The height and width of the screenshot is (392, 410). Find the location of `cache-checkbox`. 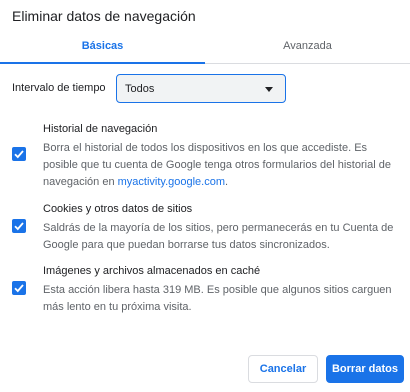

cache-checkbox is located at coordinates (19, 288).